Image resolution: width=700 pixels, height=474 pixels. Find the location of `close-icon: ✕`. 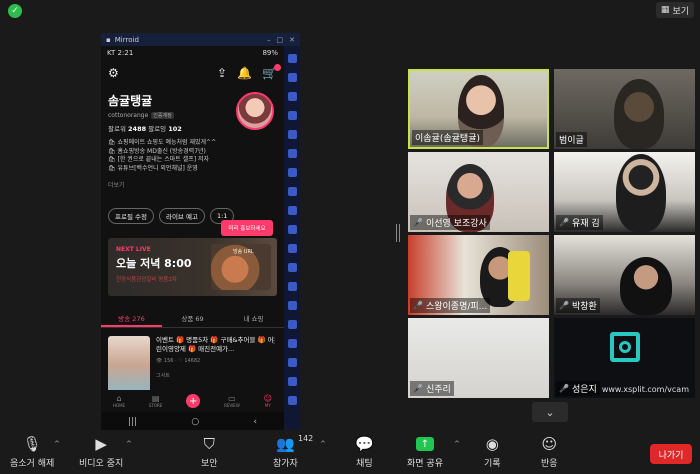

close-icon: ✕ is located at coordinates (292, 40).